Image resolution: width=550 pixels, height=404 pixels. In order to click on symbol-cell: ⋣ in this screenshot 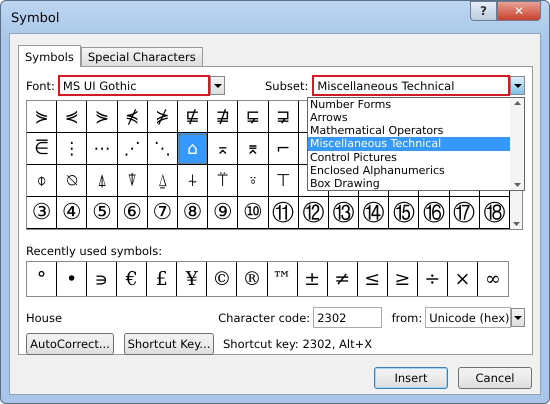, I will do `click(223, 117)`.